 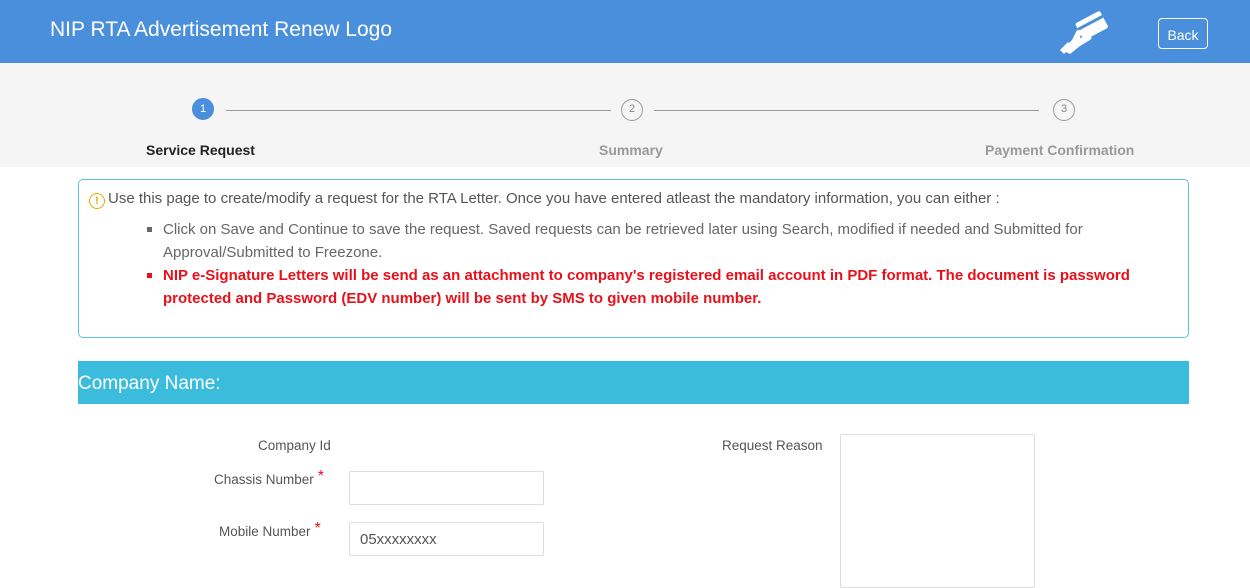 I want to click on request-reason-label: Request Reason, so click(x=772, y=445).